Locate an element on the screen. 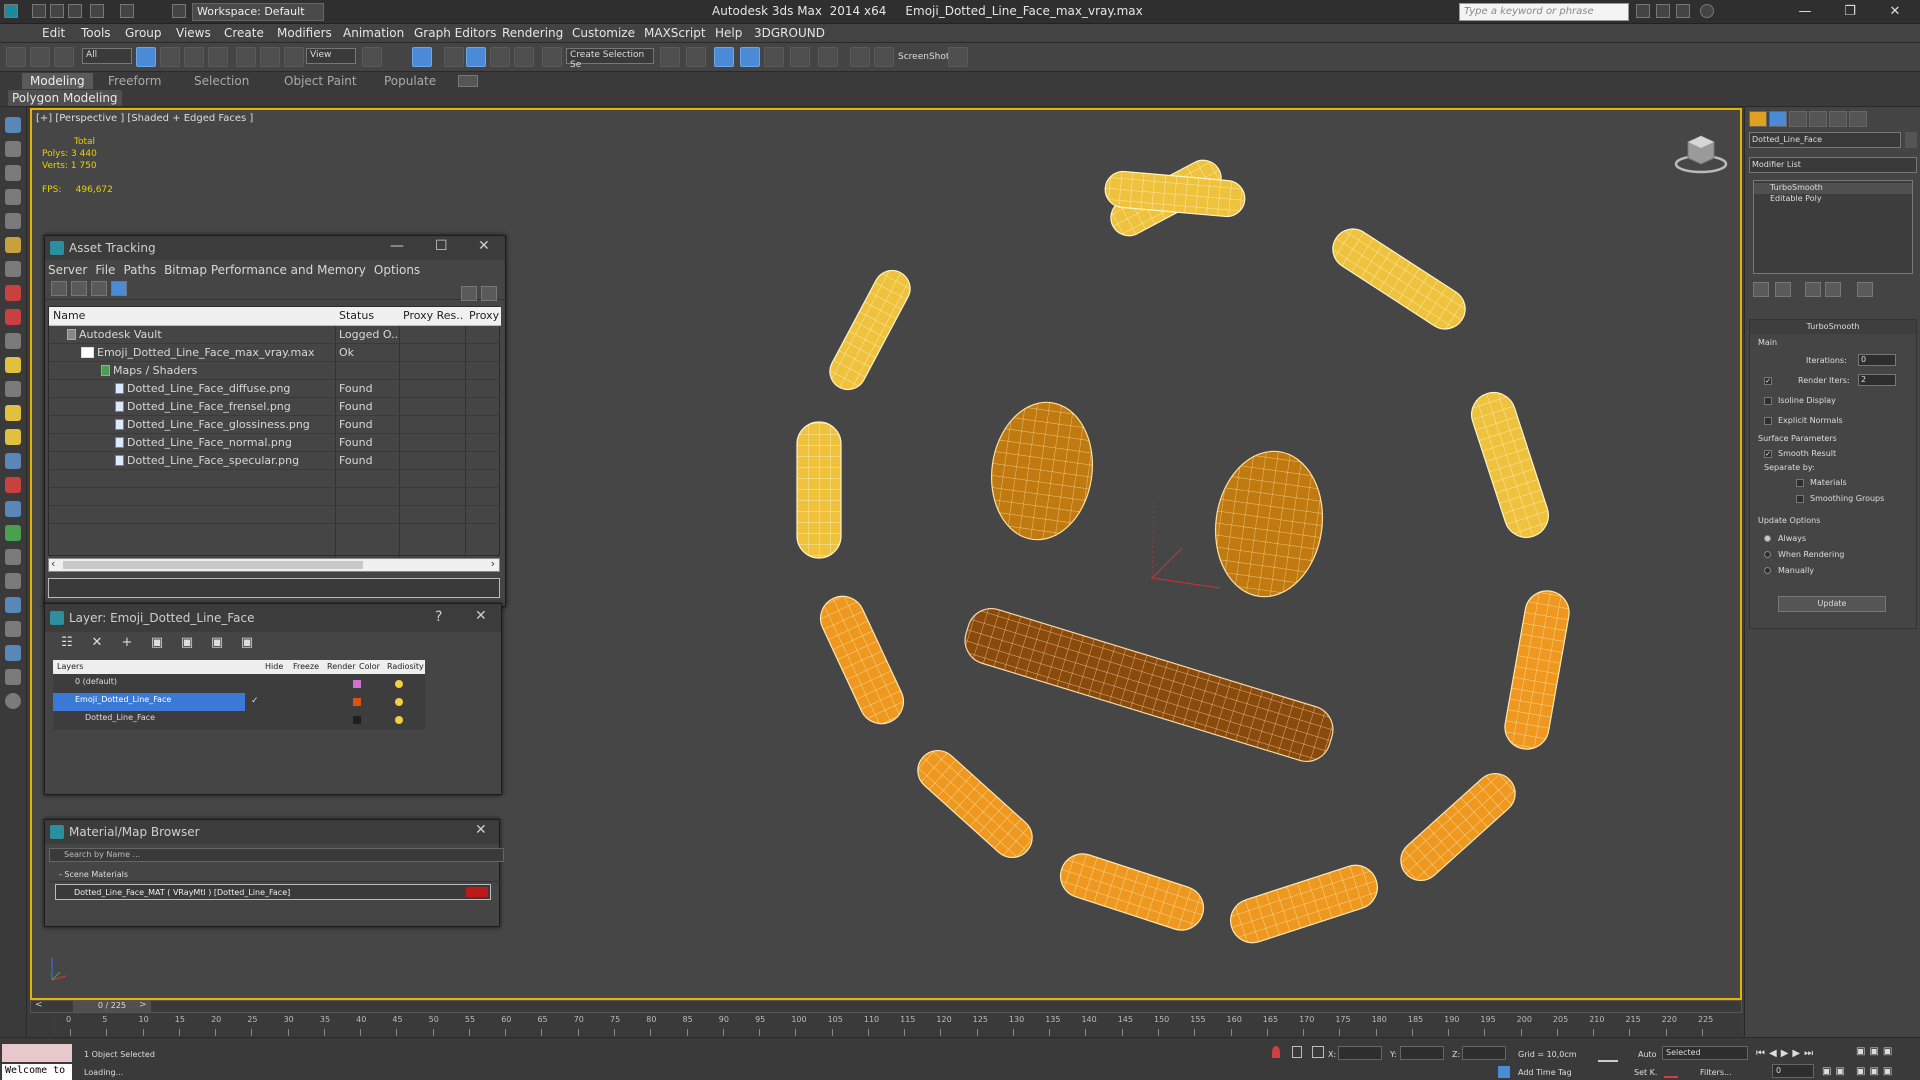  object-name-field: Dotted_Line_Face is located at coordinates (1825, 140).